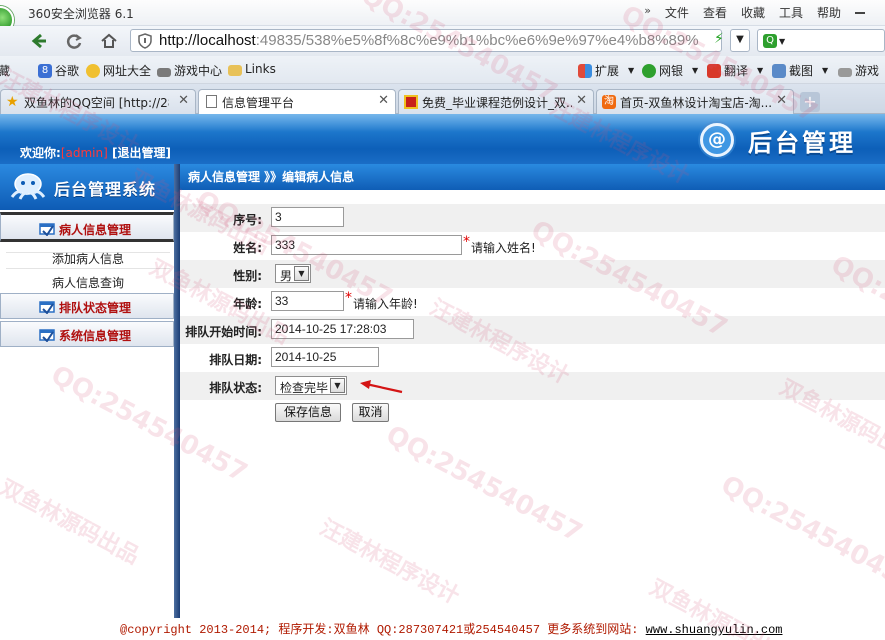  Describe the element at coordinates (782, 41) in the screenshot. I see `search-engine-dropdown-icon: ▼` at that location.